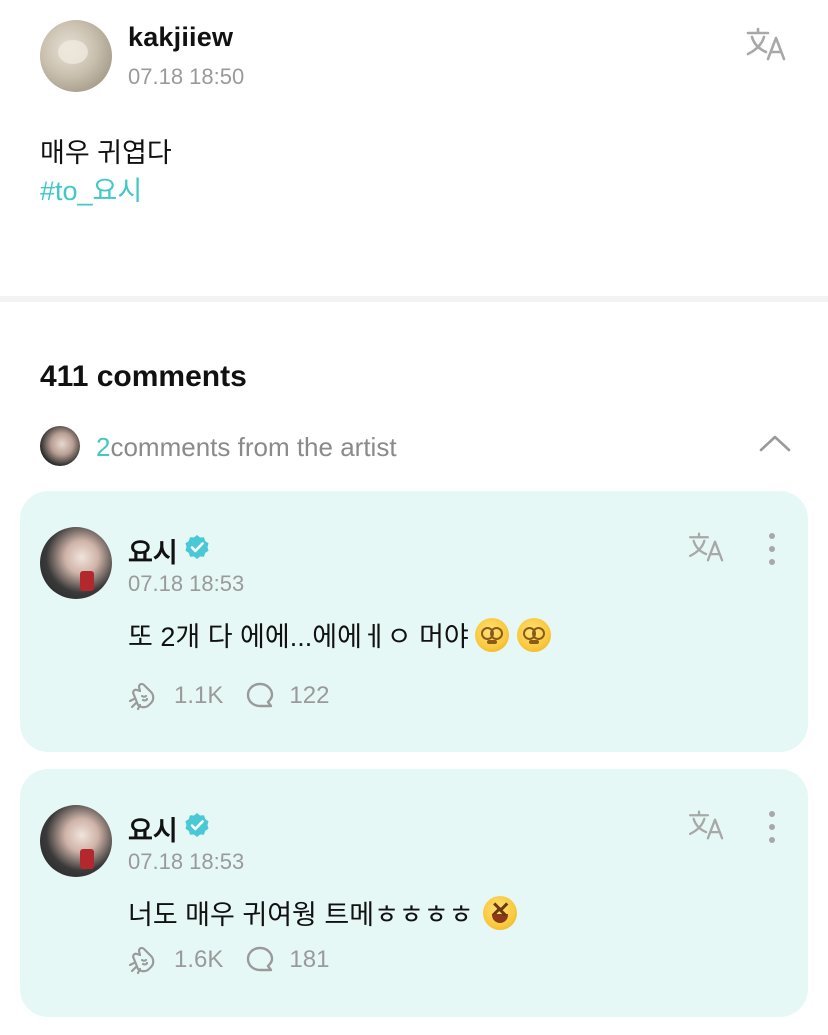 The height and width of the screenshot is (1035, 828). Describe the element at coordinates (301, 915) in the screenshot. I see `comment-text-content: 너도 매우 귀여웡 트메ㅎㅎㅎㅎ` at that location.